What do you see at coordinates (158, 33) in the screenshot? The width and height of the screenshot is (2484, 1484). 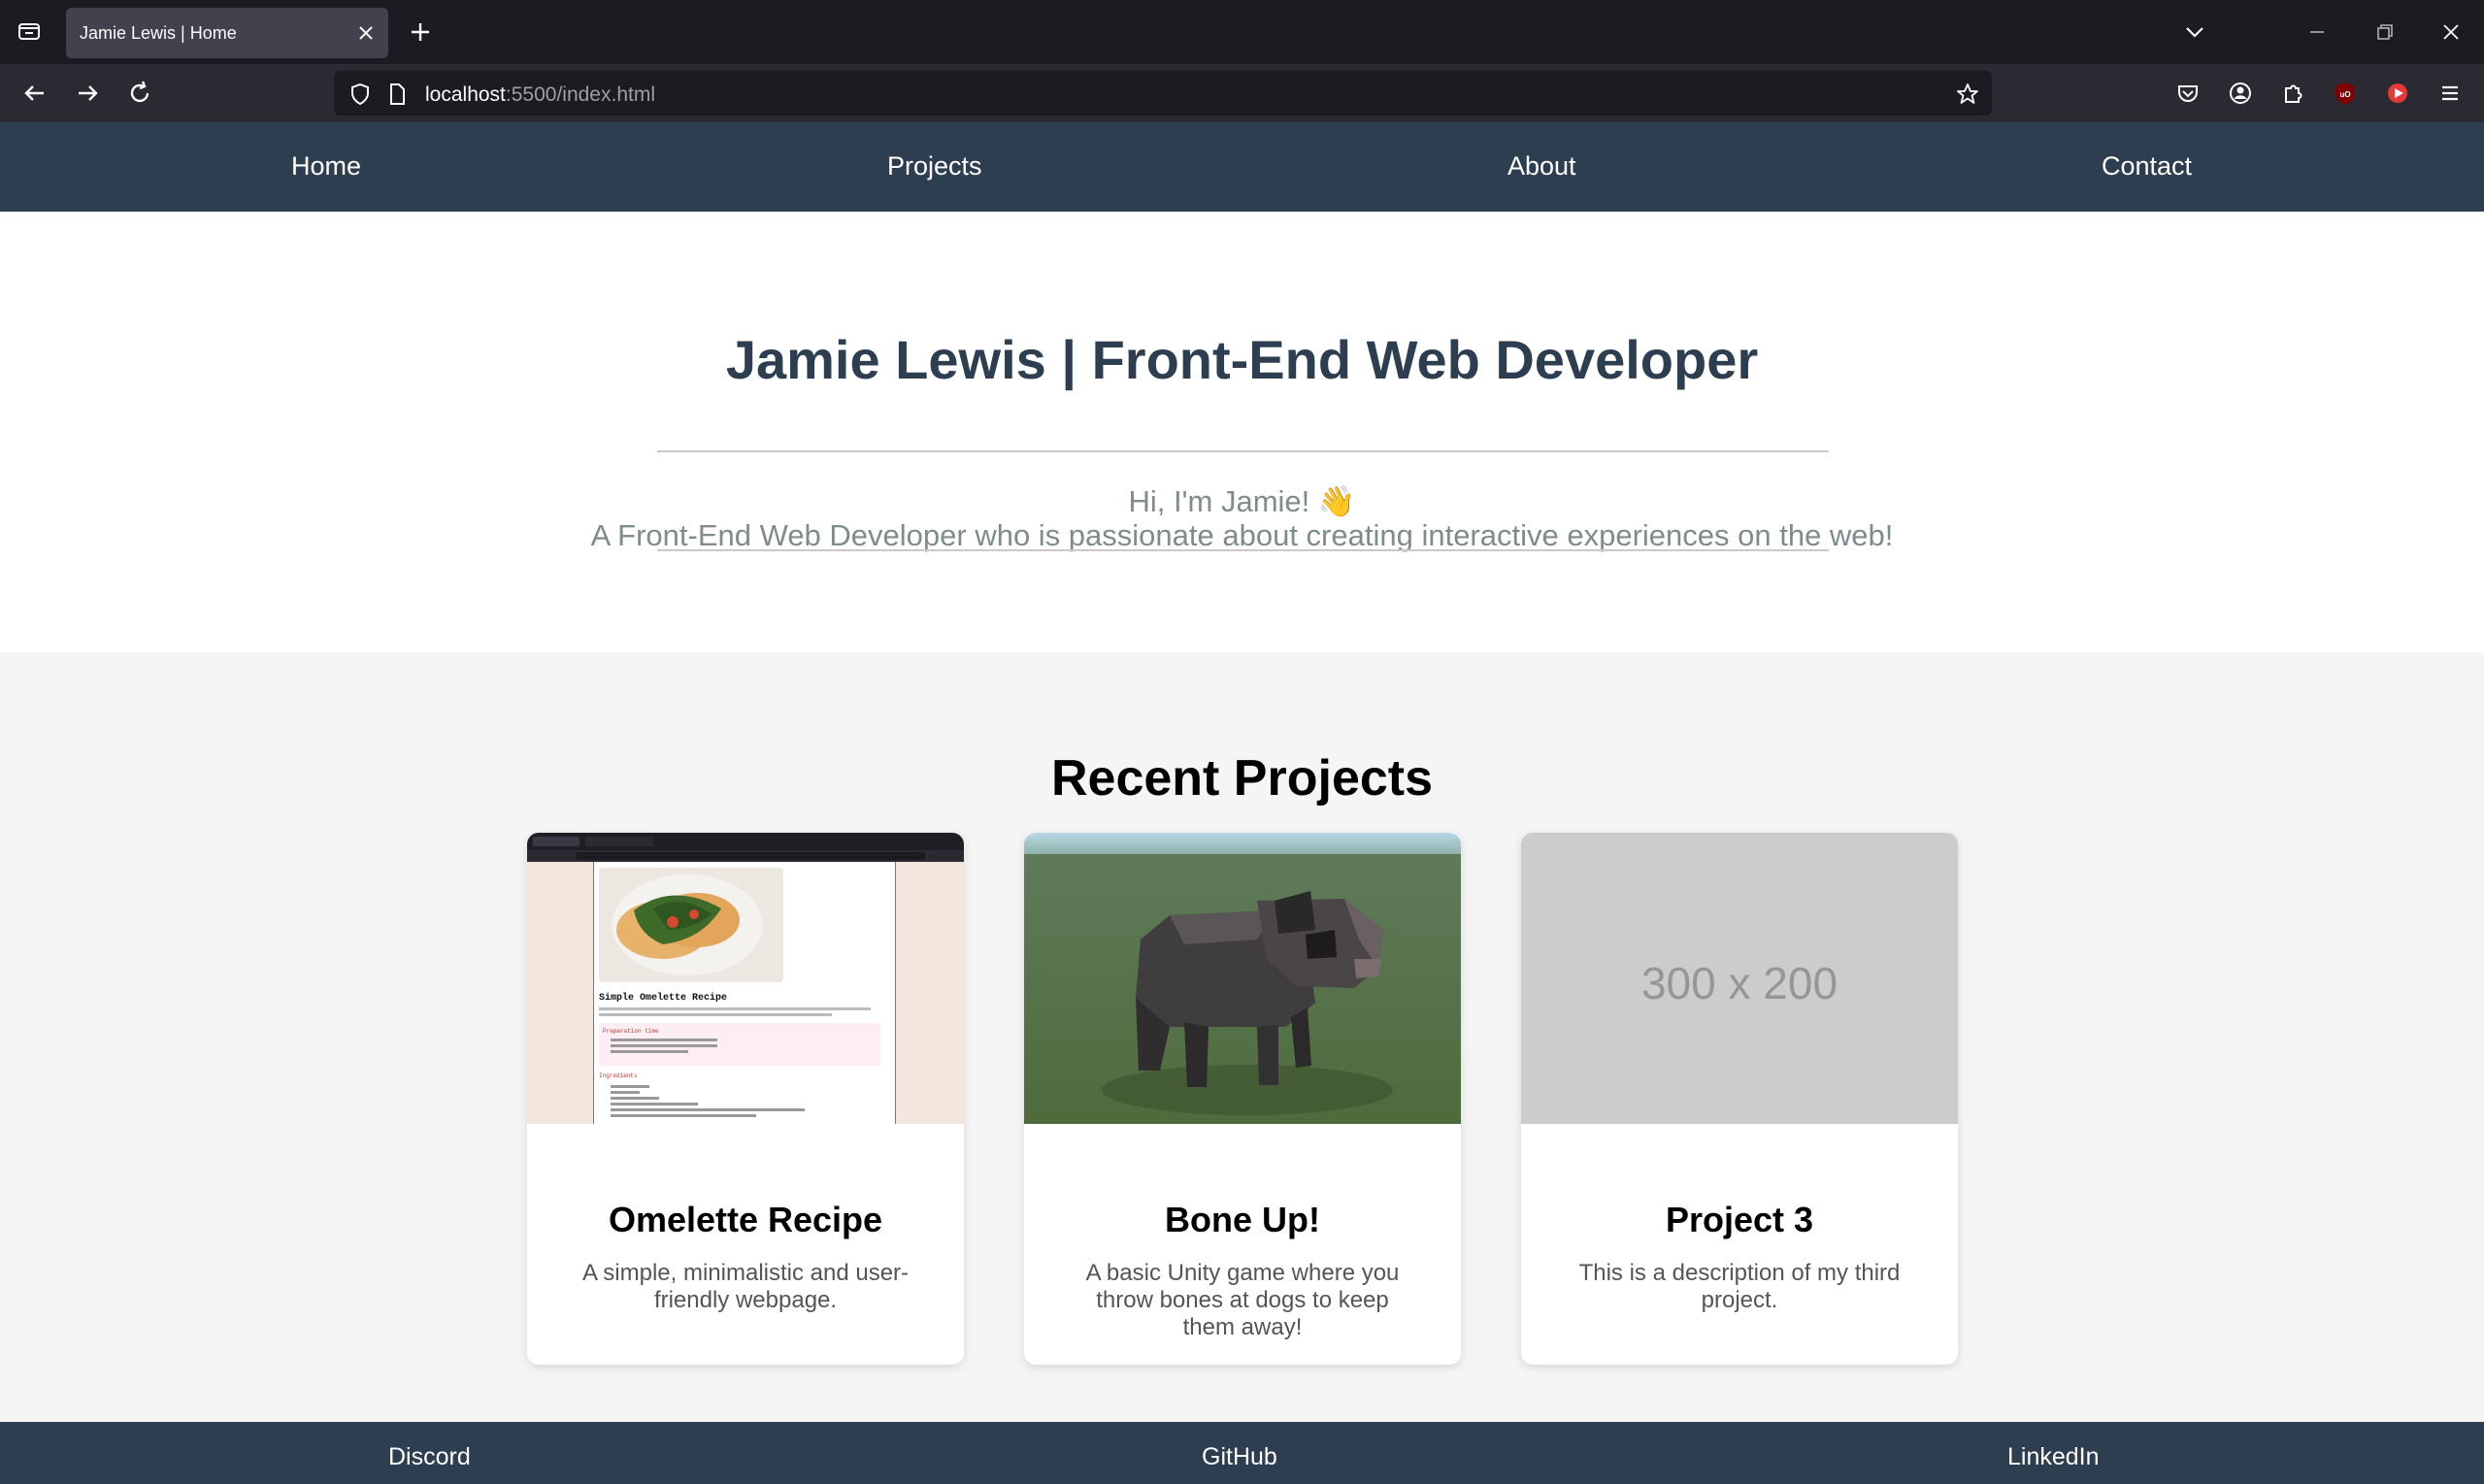 I see `tab-title: Jamie Lewis | Home` at bounding box center [158, 33].